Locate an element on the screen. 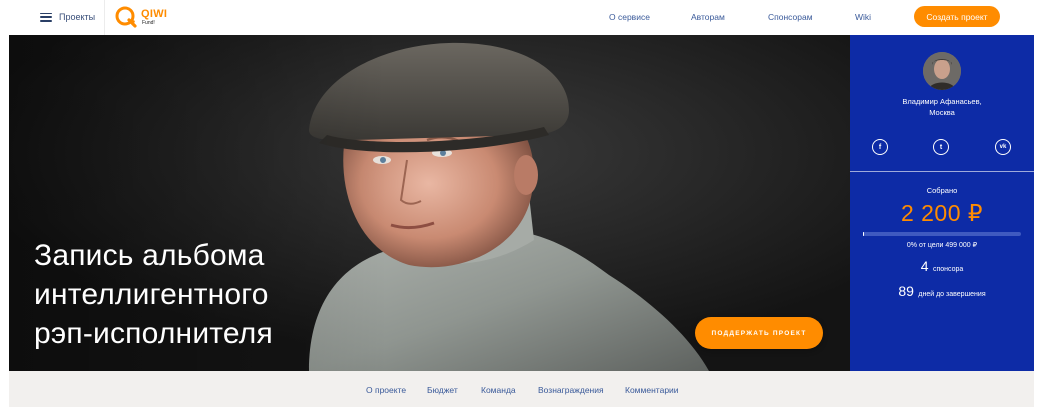  logo-brand-text: QIWI is located at coordinates (154, 13).